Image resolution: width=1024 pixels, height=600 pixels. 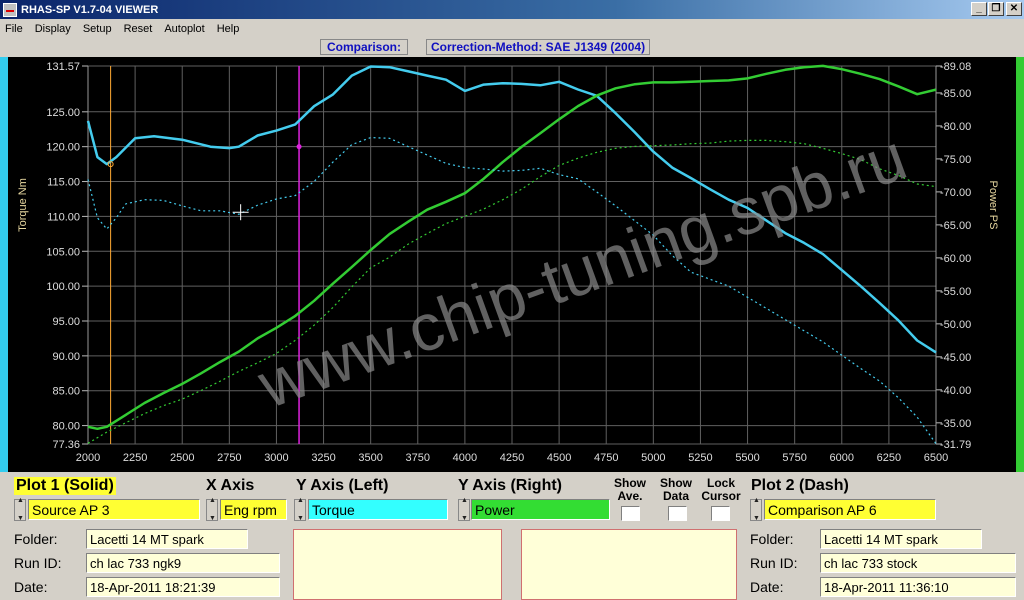 I want to click on x-tick-label: 6000, so click(x=842, y=458).